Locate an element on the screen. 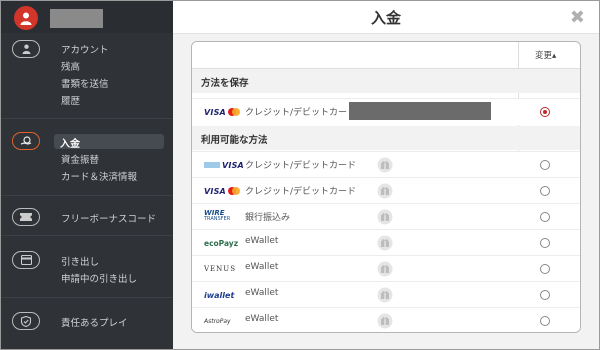  avatar is located at coordinates (26, 18).